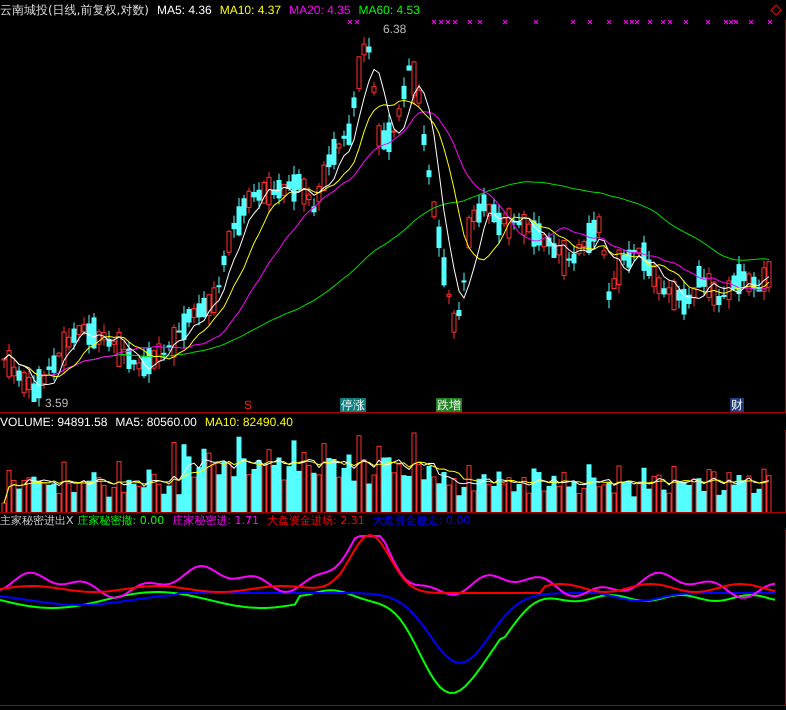  Describe the element at coordinates (74, 10) in the screenshot. I see `stock-title: 云南城投(日线,前复权,对数)` at that location.